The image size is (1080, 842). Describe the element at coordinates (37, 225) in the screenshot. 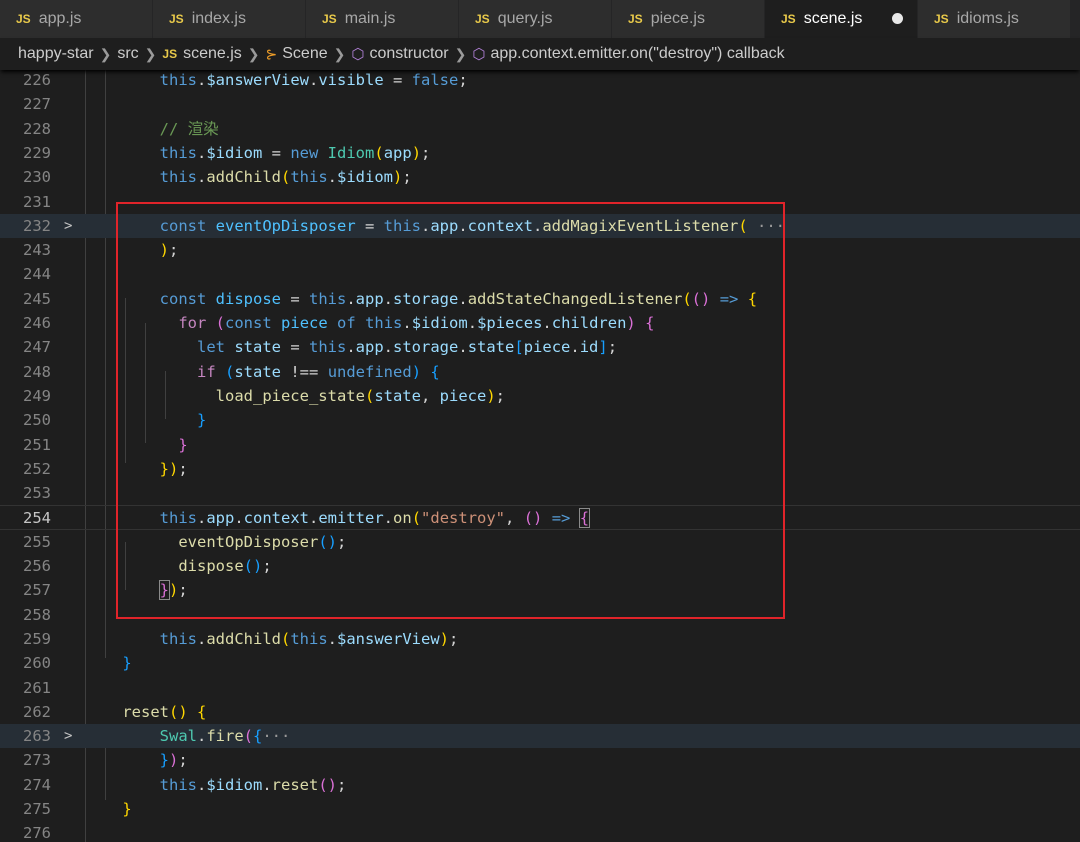

I see `line-number: 232` at that location.